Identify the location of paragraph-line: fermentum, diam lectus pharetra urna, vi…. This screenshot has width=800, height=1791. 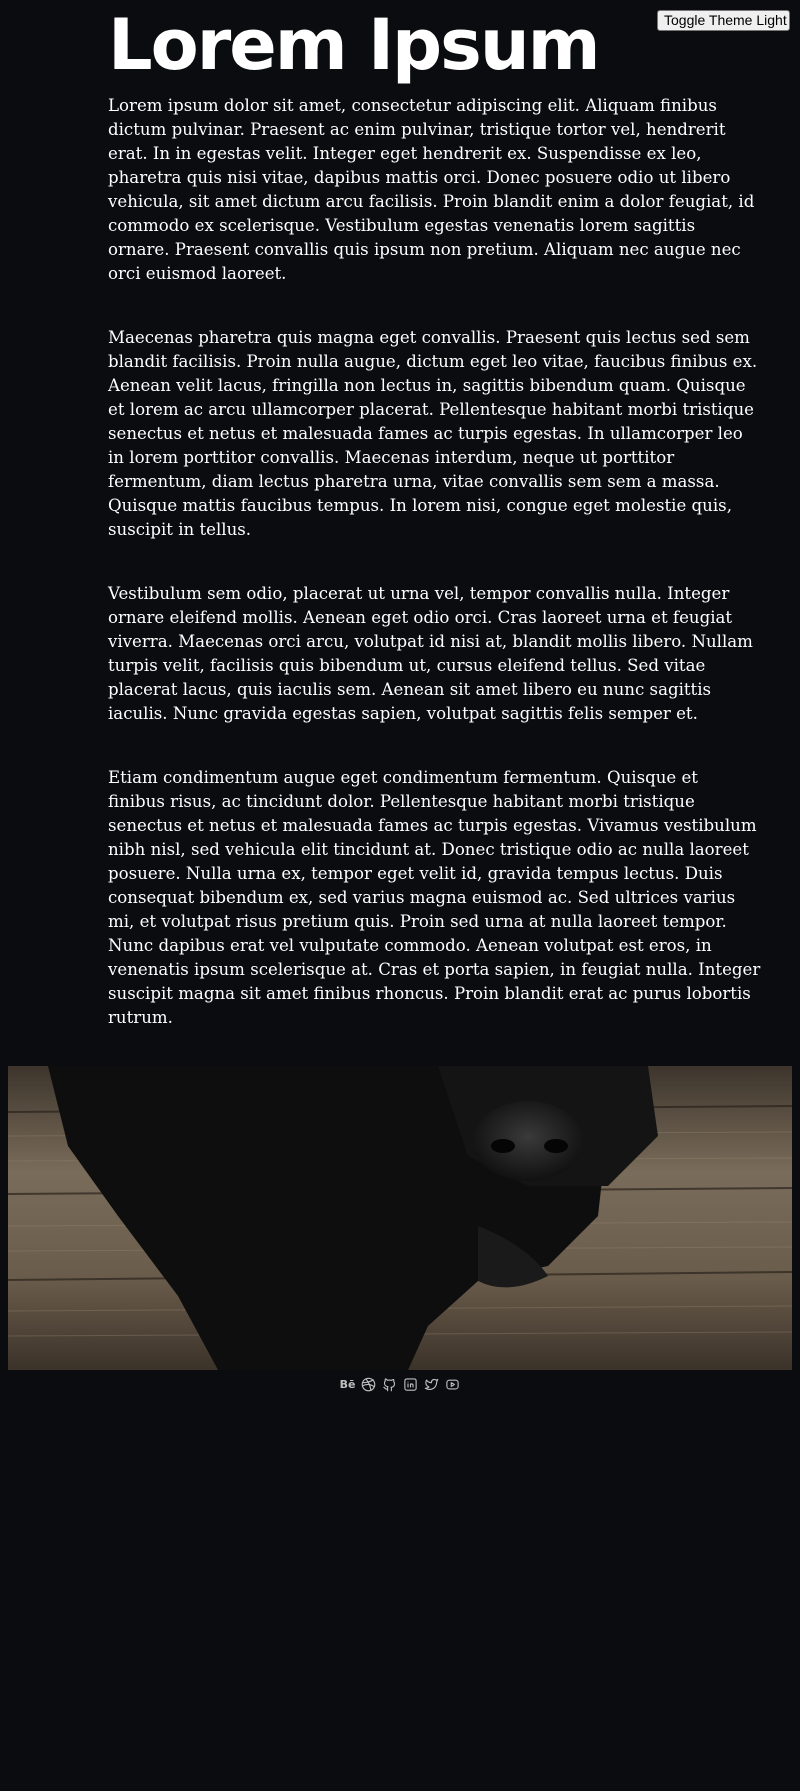
(414, 481).